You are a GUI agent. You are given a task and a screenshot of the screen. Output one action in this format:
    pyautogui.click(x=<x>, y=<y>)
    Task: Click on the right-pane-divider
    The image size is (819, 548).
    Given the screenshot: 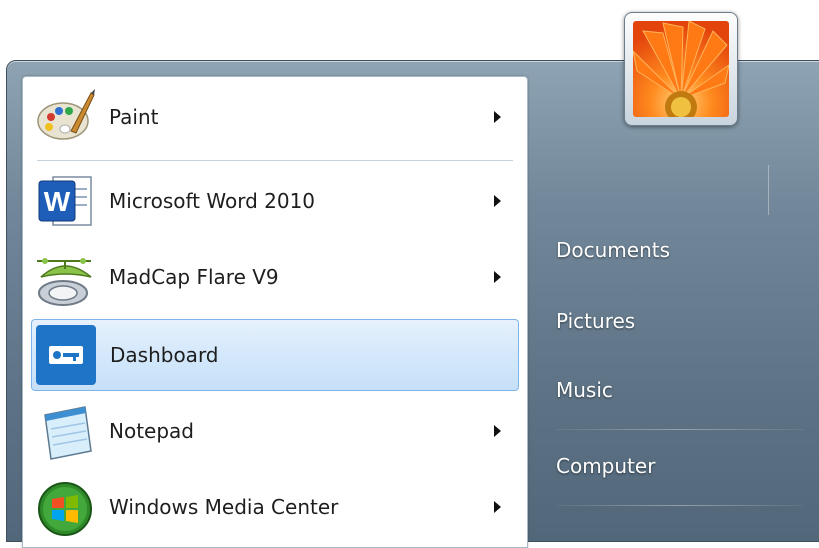 What is the action you would take?
    pyautogui.click(x=768, y=190)
    